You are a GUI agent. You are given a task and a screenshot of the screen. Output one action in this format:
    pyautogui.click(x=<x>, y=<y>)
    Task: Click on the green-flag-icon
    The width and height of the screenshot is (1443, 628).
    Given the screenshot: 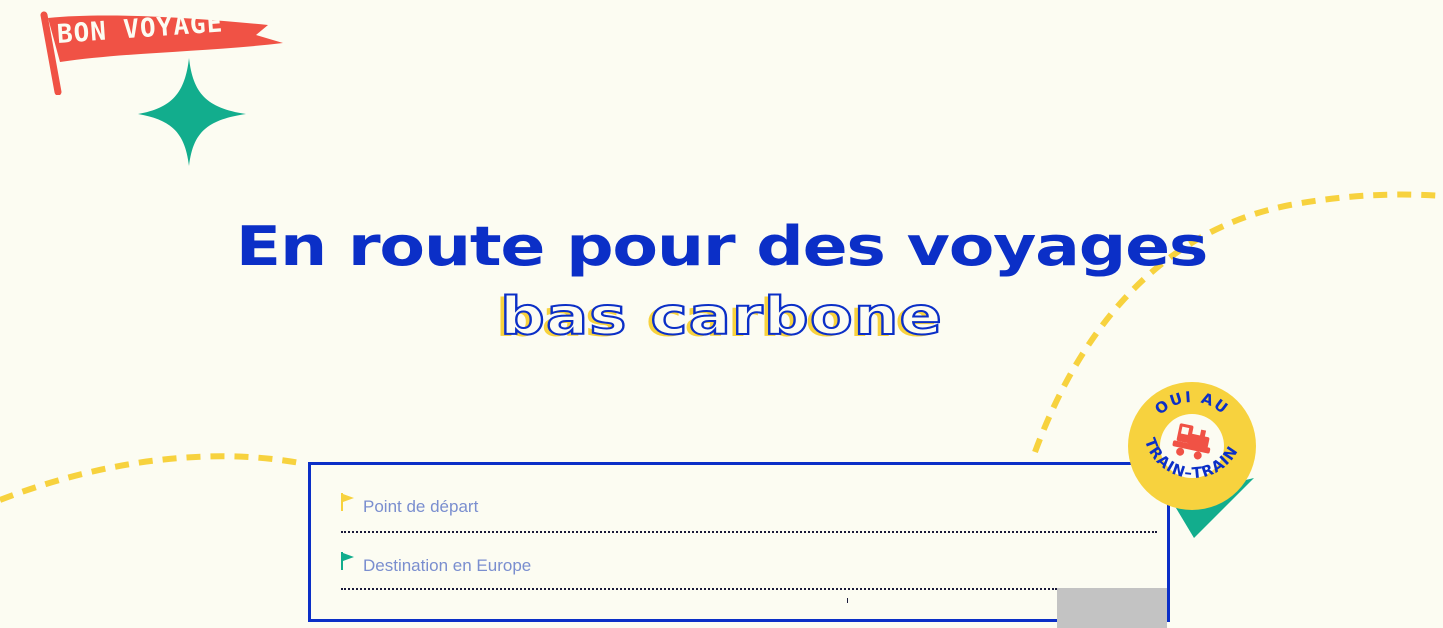 What is the action you would take?
    pyautogui.click(x=347, y=561)
    